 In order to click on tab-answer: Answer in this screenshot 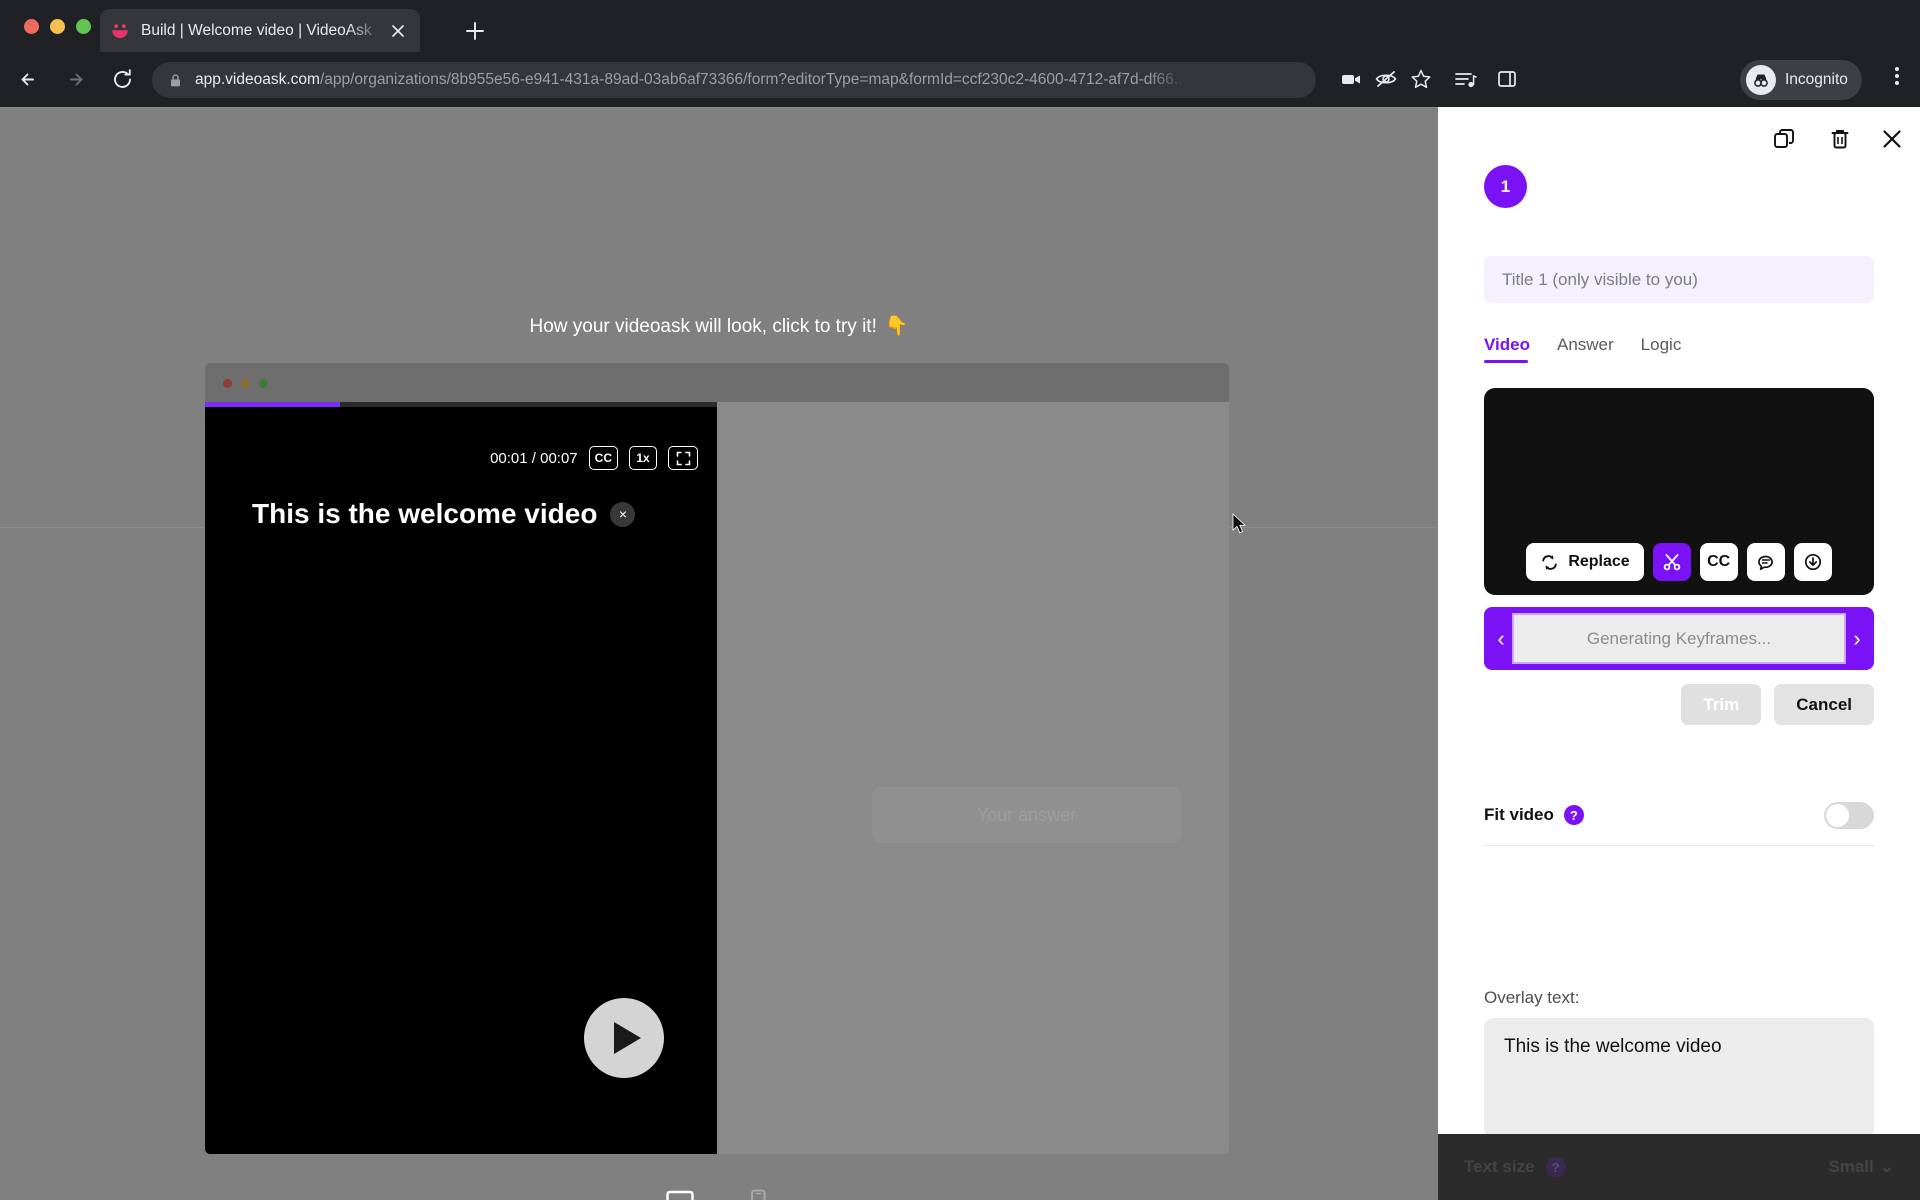, I will do `click(1585, 349)`.